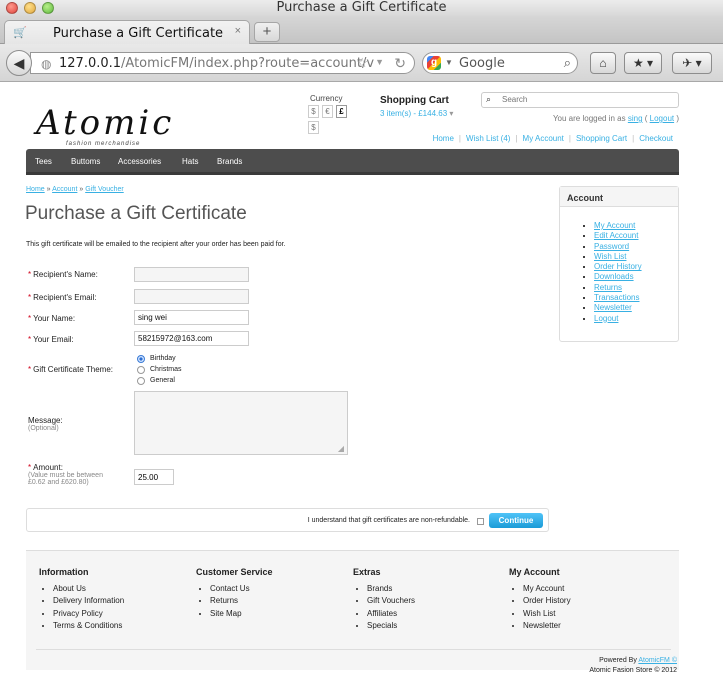 The image size is (723, 677). What do you see at coordinates (88, 627) in the screenshot?
I see `footer-link: Terms & Conditions` at bounding box center [88, 627].